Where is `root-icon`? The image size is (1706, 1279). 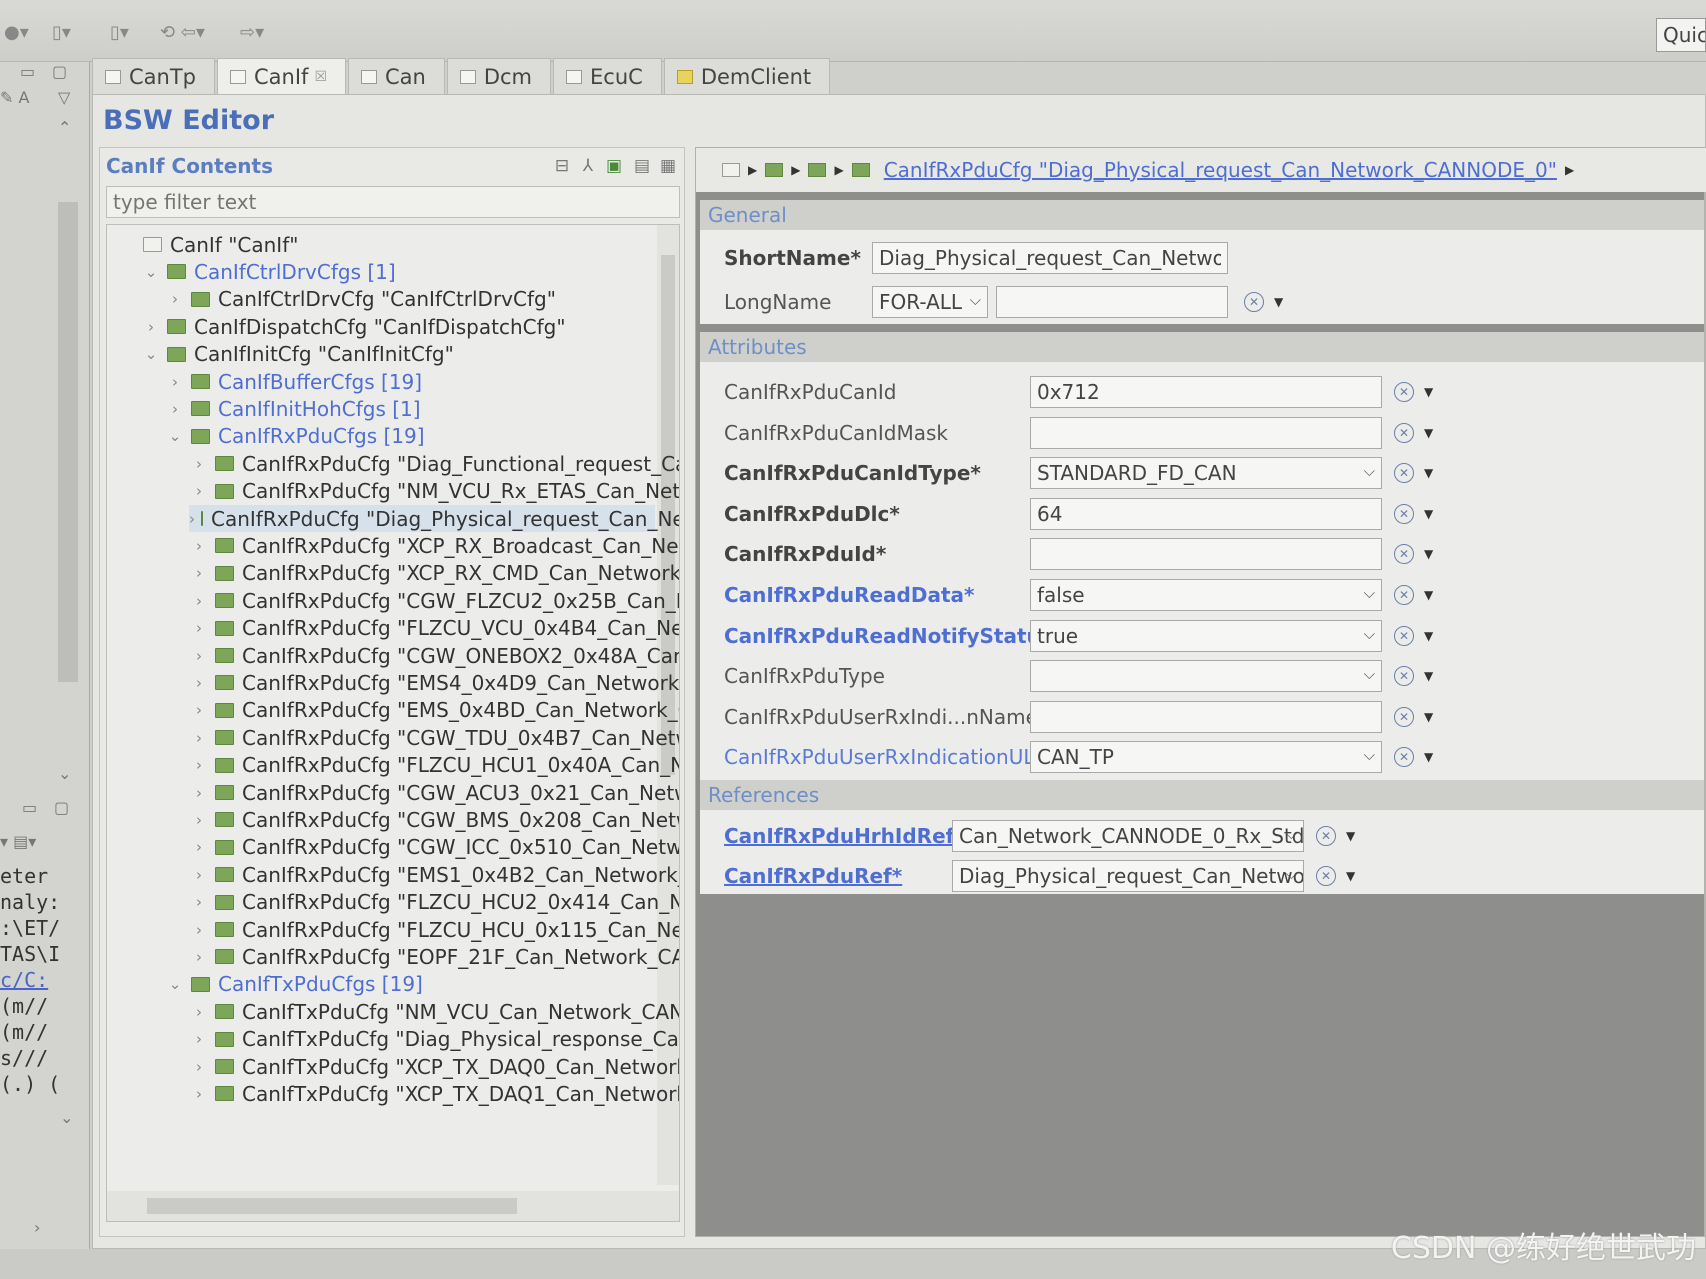 root-icon is located at coordinates (731, 170).